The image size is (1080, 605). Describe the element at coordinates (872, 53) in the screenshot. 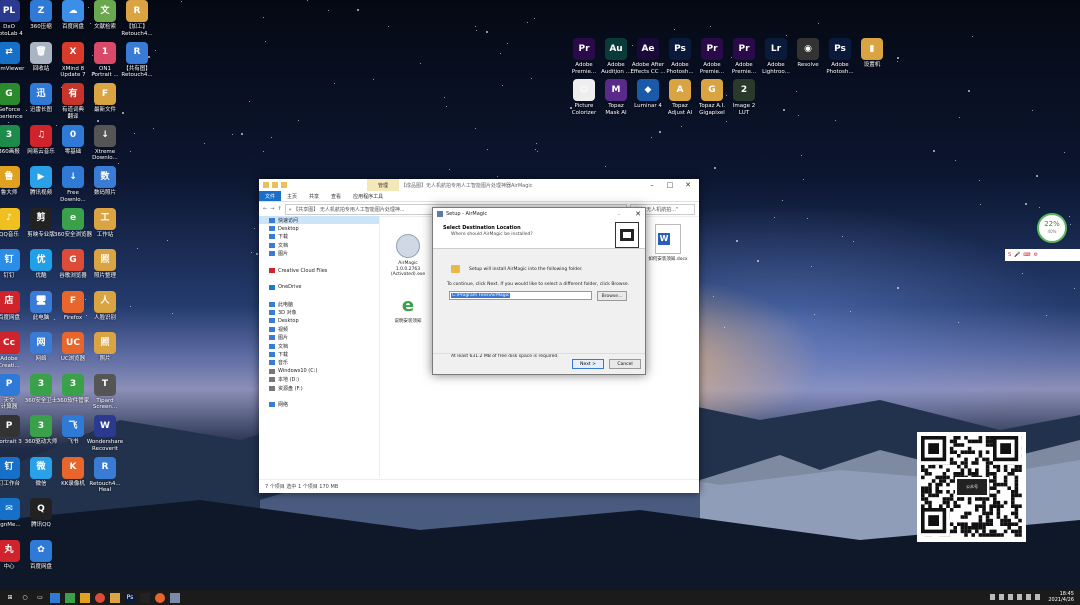

I see `desktop-icon: ▮ 设置机` at that location.